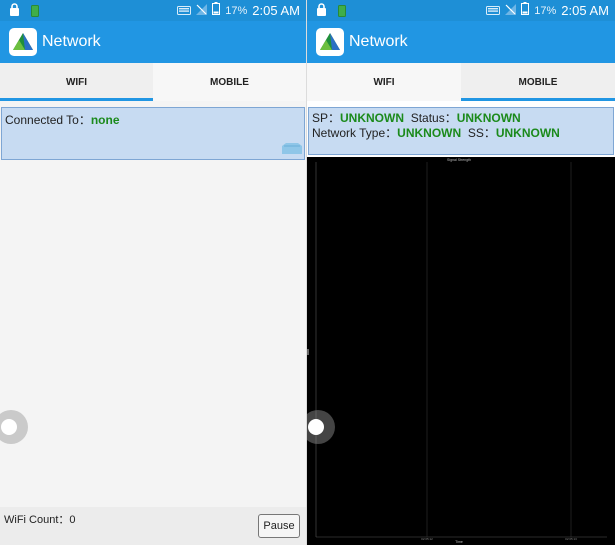  What do you see at coordinates (326, 118) in the screenshot?
I see `sp-label: SP：` at bounding box center [326, 118].